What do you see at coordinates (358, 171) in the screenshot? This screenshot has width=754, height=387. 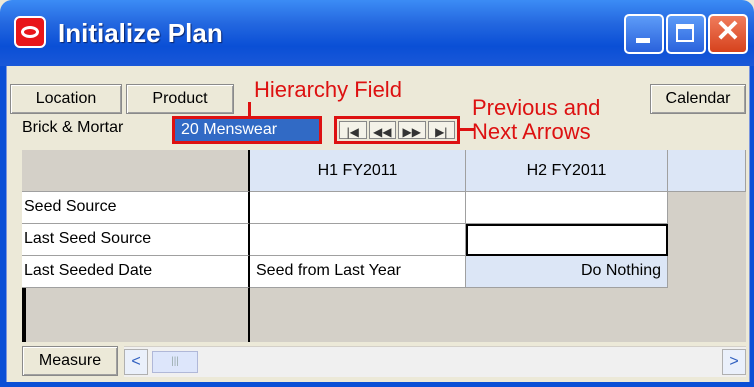 I see `column-header-h1: H1 FY2011` at bounding box center [358, 171].